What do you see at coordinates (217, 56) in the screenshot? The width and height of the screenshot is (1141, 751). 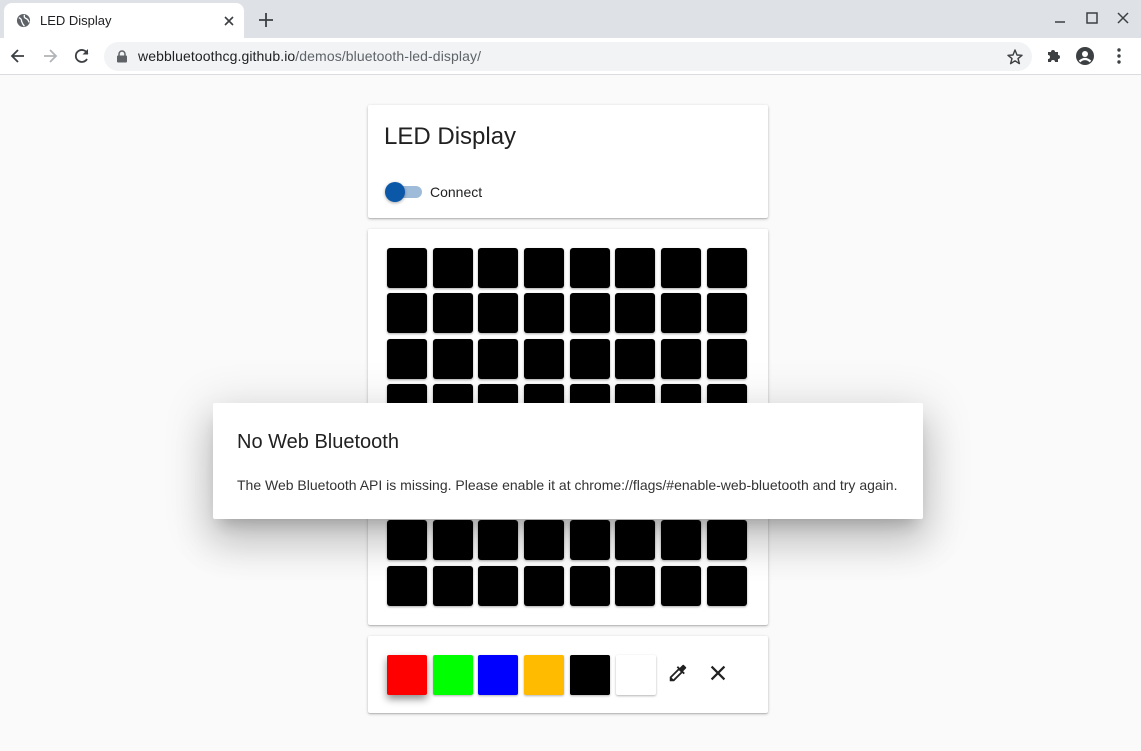 I see `url-host: webbluetoothcg.github.io` at bounding box center [217, 56].